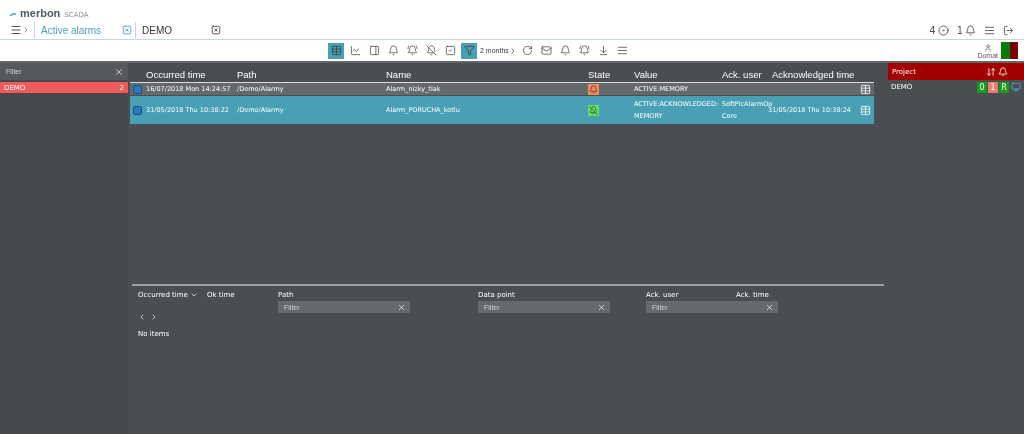 The width and height of the screenshot is (1024, 434). I want to click on column-header: Value, so click(678, 75).